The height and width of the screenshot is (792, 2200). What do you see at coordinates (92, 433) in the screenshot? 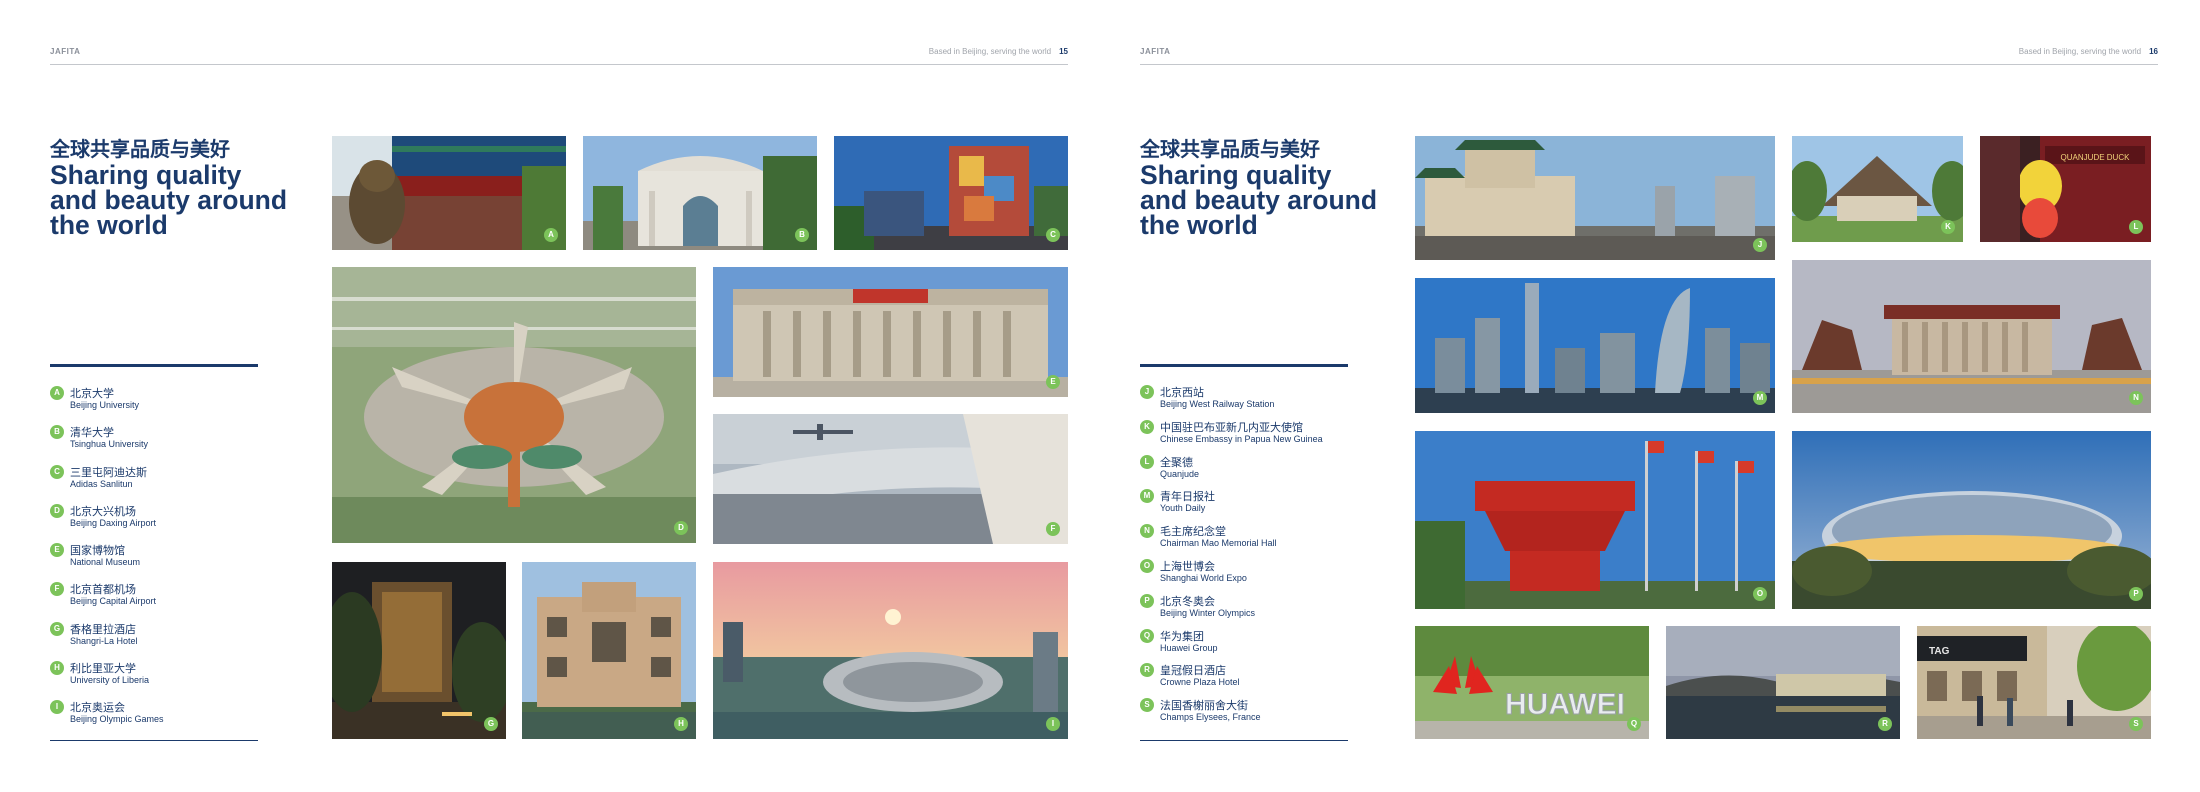
I see `legend-label-cn: 清华大学` at bounding box center [92, 433].